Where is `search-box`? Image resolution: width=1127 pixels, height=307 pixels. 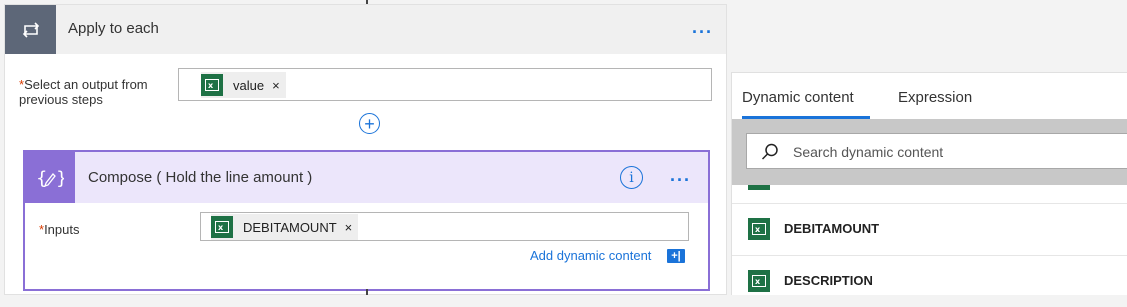 search-box is located at coordinates (936, 151).